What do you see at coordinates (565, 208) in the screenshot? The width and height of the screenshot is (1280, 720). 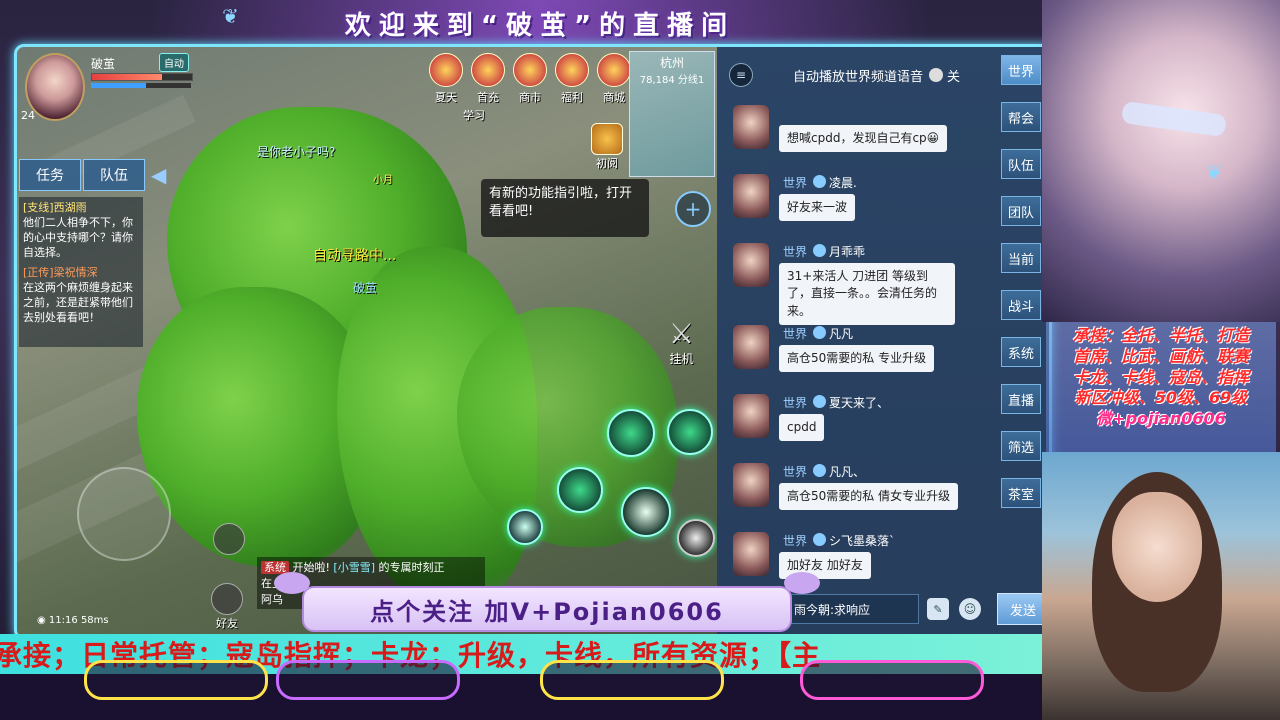 I see `guide-tip: 有新的功能指引啦，打开看看吧!` at bounding box center [565, 208].